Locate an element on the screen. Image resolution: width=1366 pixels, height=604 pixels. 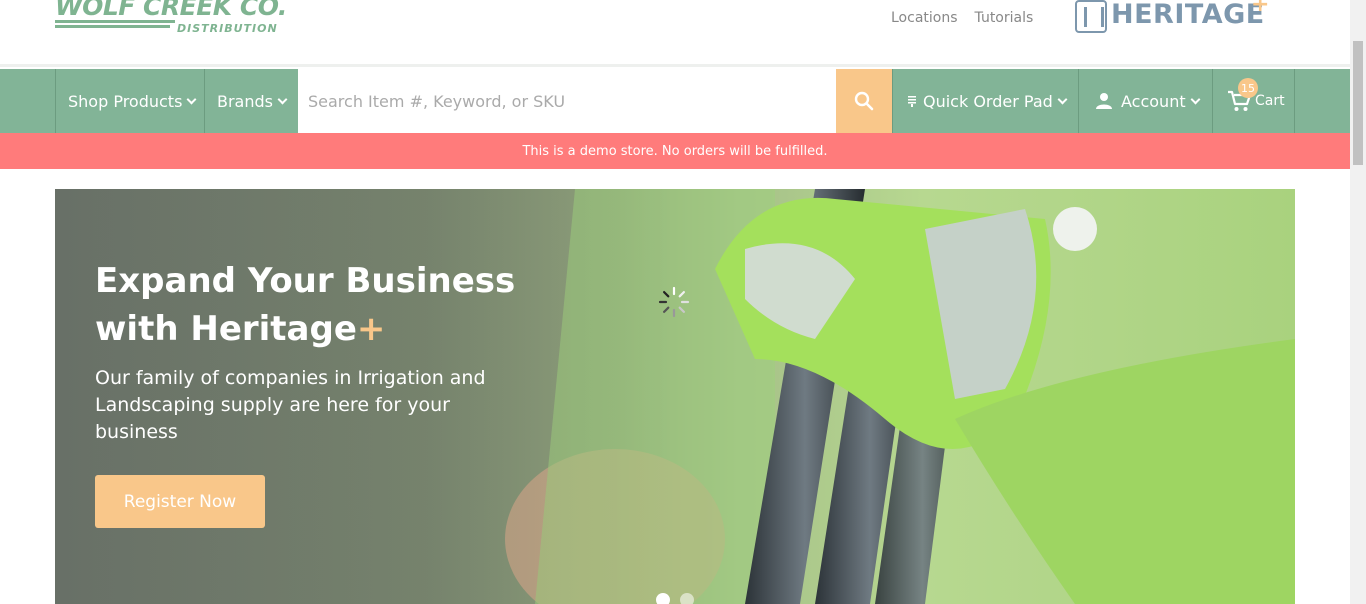
shop-products-menu: Shop Products is located at coordinates (130, 101).